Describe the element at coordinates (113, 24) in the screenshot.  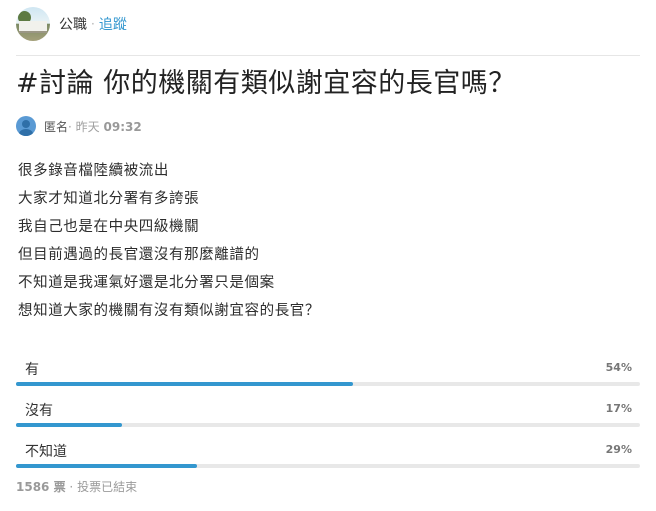
I see `follow-button: 追蹤` at that location.